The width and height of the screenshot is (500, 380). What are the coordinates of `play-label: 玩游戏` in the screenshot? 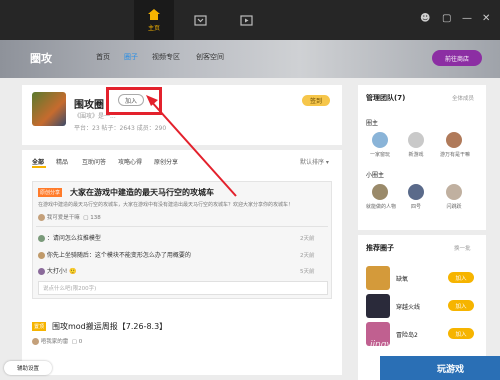 It's located at (450, 369).